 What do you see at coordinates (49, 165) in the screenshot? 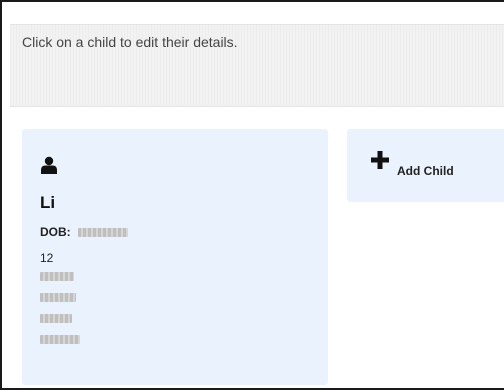
I see `person-icon` at bounding box center [49, 165].